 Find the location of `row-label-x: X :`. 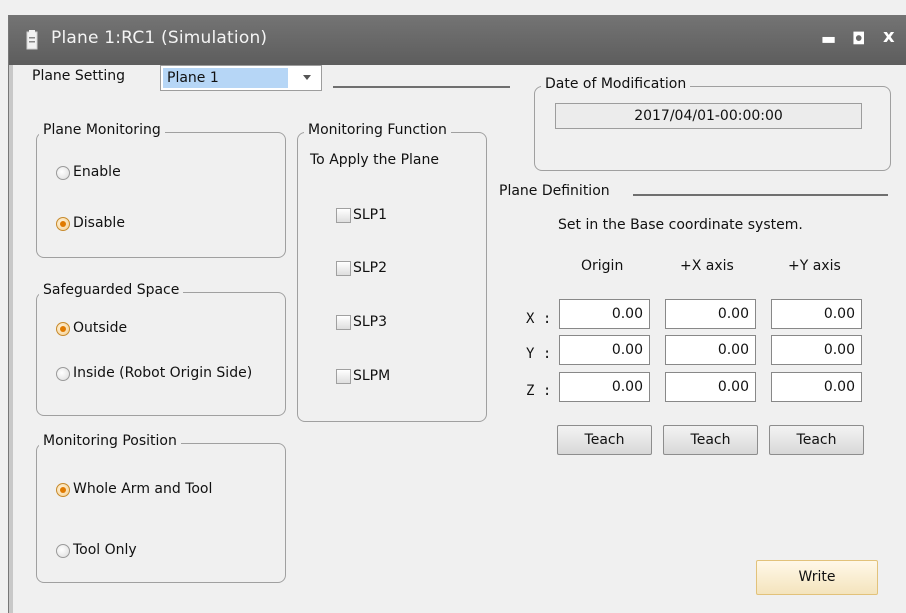

row-label-x: X : is located at coordinates (539, 319).